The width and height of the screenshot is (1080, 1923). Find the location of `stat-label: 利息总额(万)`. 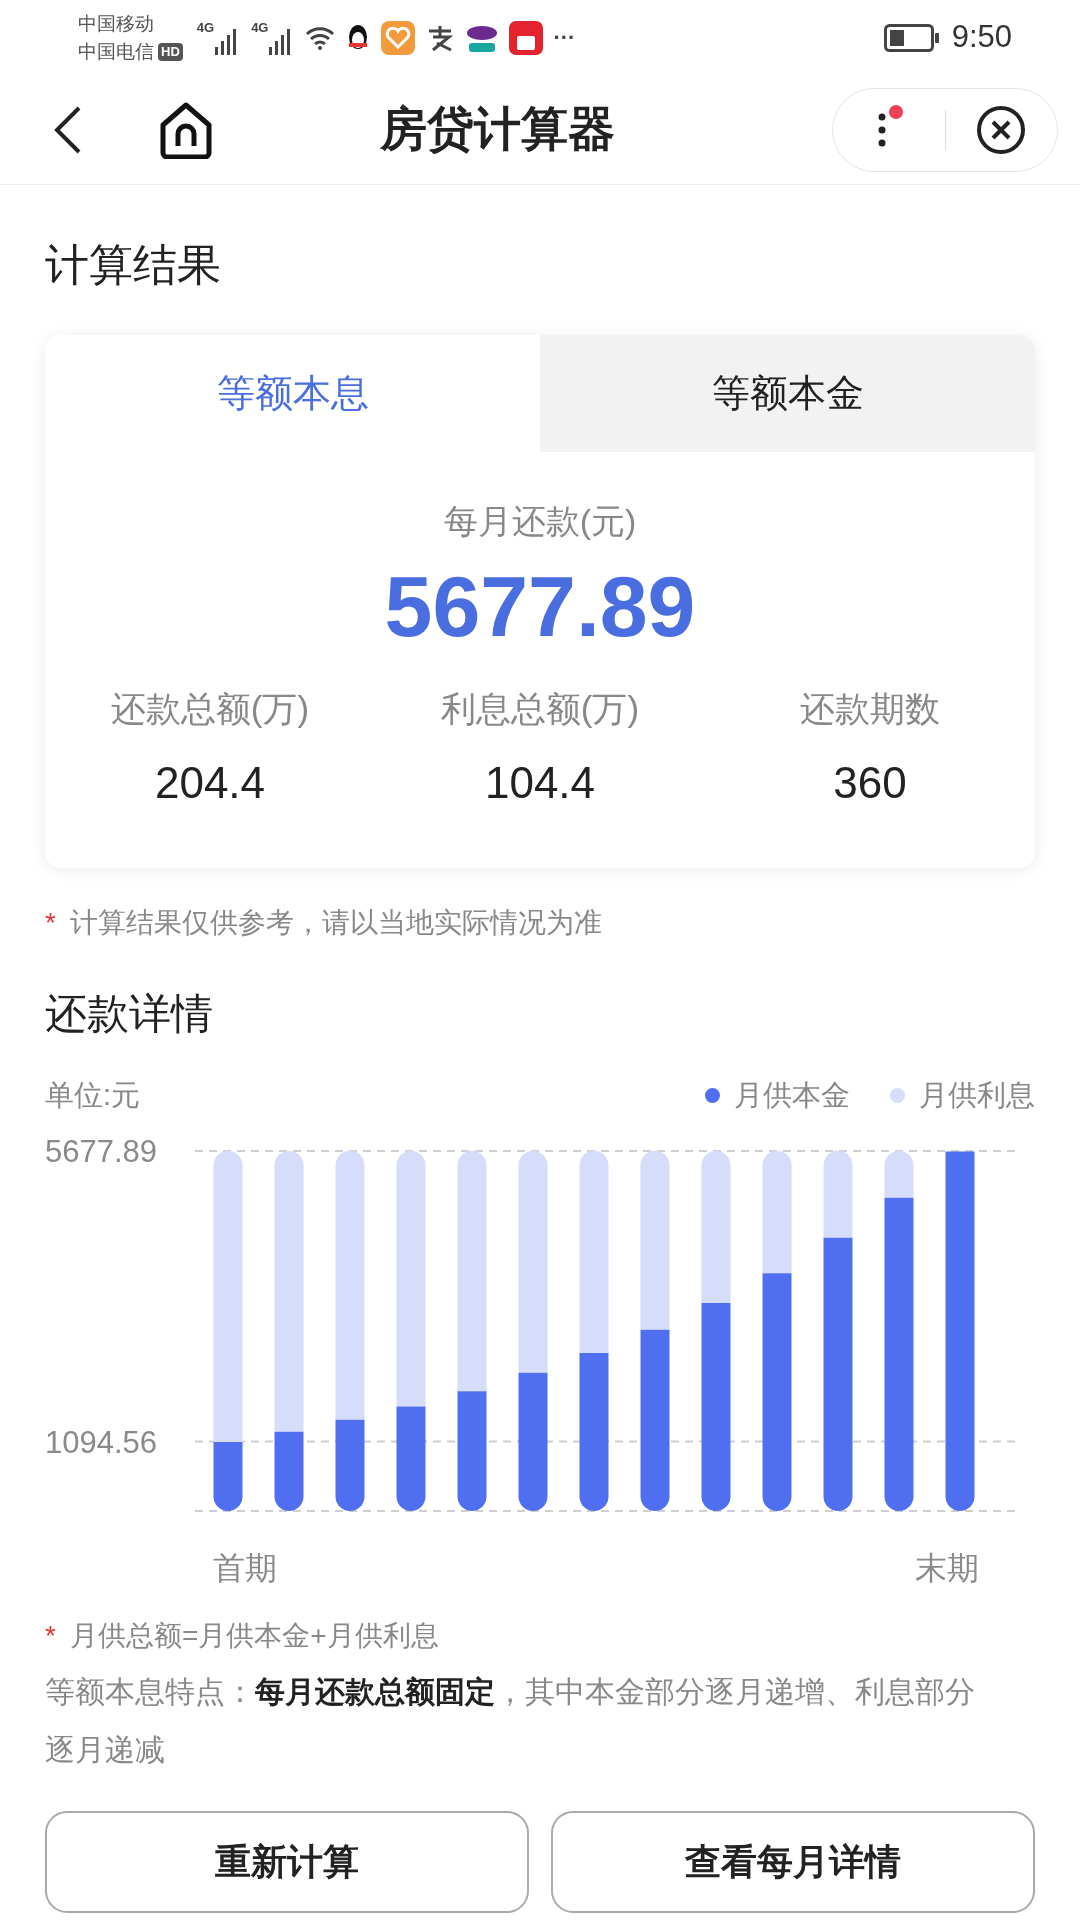

stat-label: 利息总额(万) is located at coordinates (540, 709).